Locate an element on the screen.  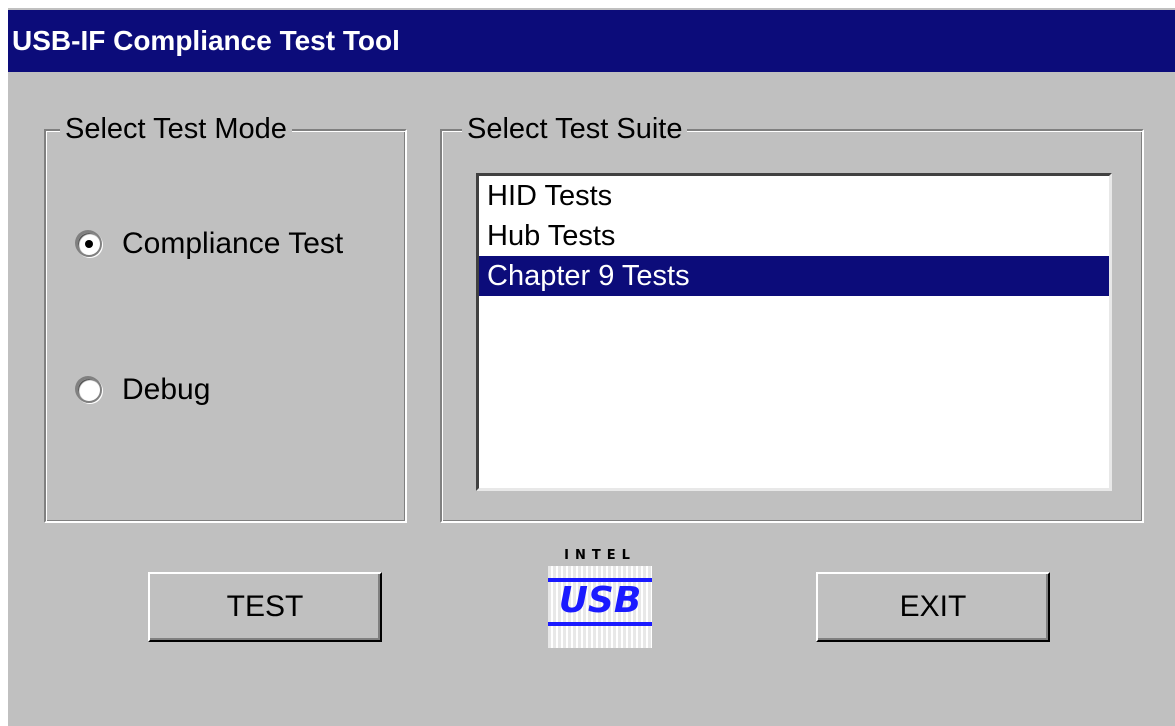
logo-usb-box: USB is located at coordinates (600, 607).